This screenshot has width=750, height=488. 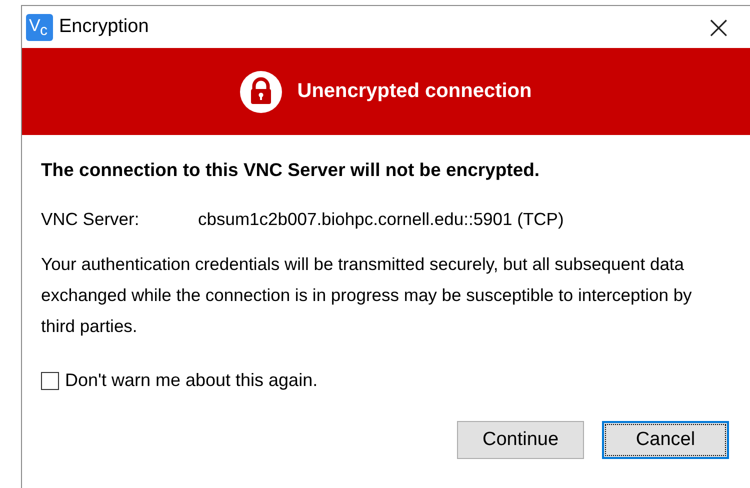 I want to click on server-label: VNC Server:, so click(x=90, y=219).